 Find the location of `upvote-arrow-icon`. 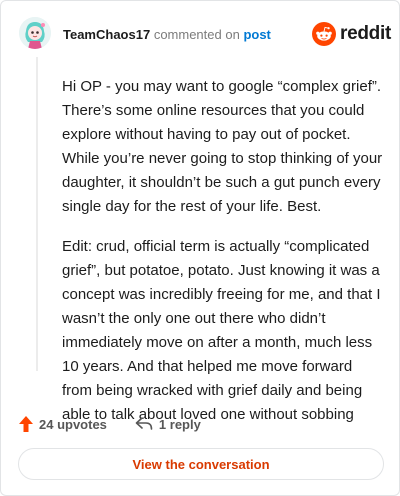

upvote-arrow-icon is located at coordinates (26, 424).